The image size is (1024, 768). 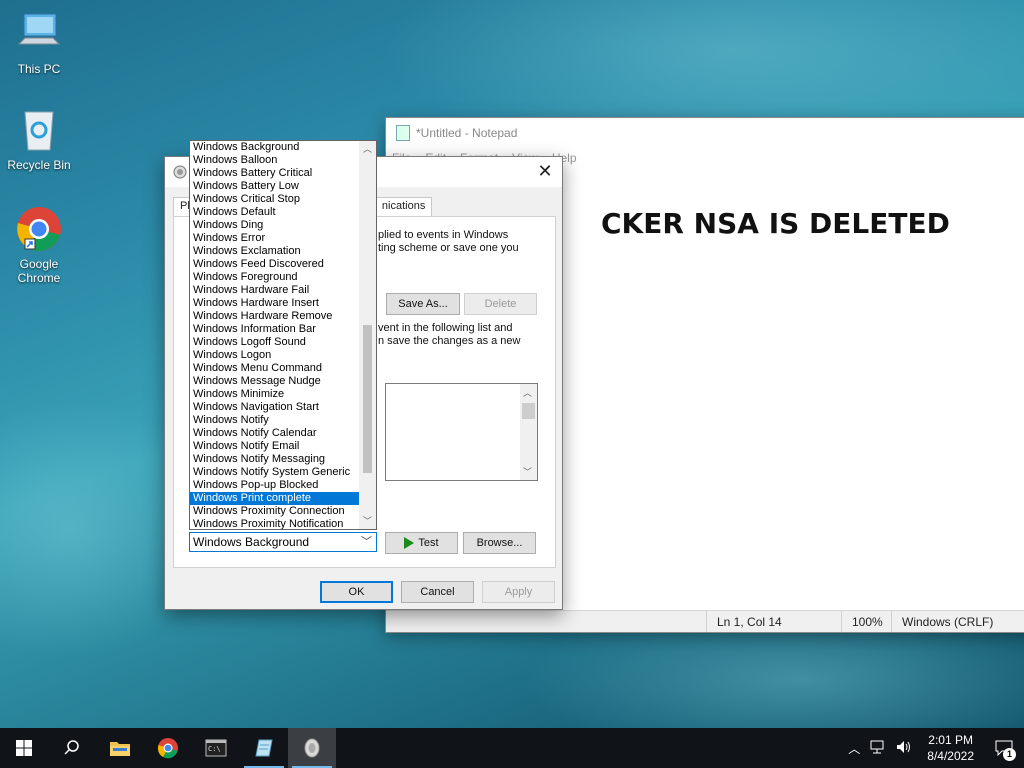 I want to click on status-zoom: 100%, so click(x=866, y=621).